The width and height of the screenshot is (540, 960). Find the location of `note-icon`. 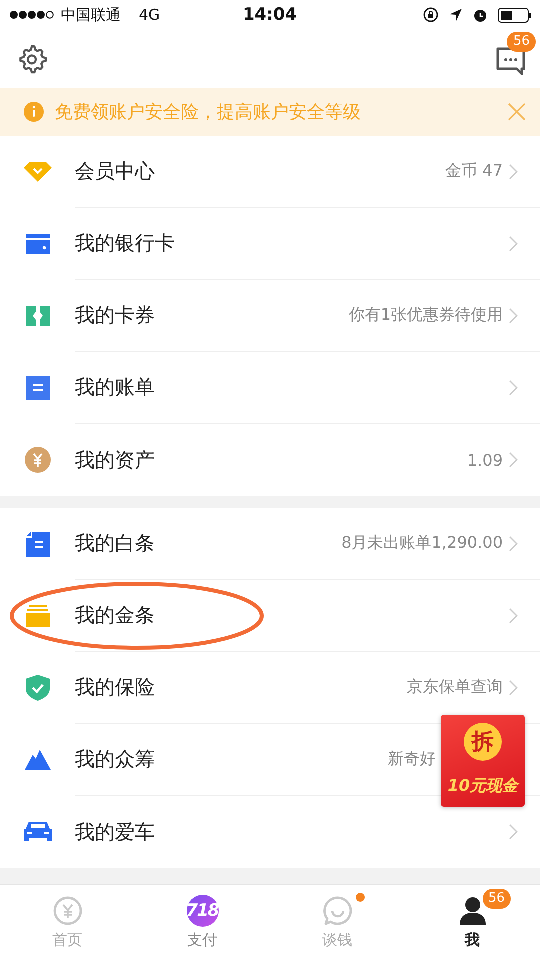

note-icon is located at coordinates (38, 544).